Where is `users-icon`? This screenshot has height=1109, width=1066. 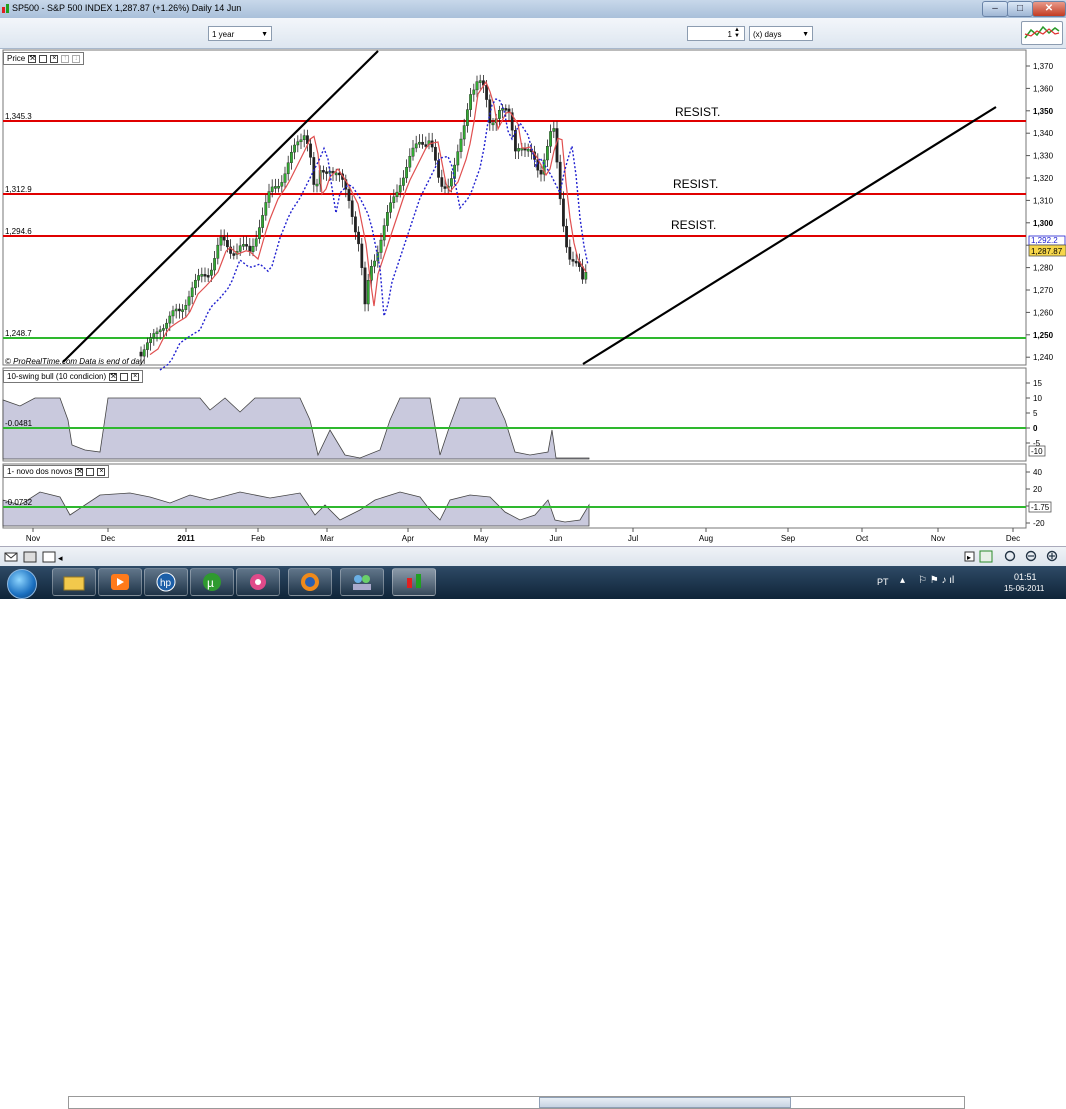
users-icon is located at coordinates (362, 582).